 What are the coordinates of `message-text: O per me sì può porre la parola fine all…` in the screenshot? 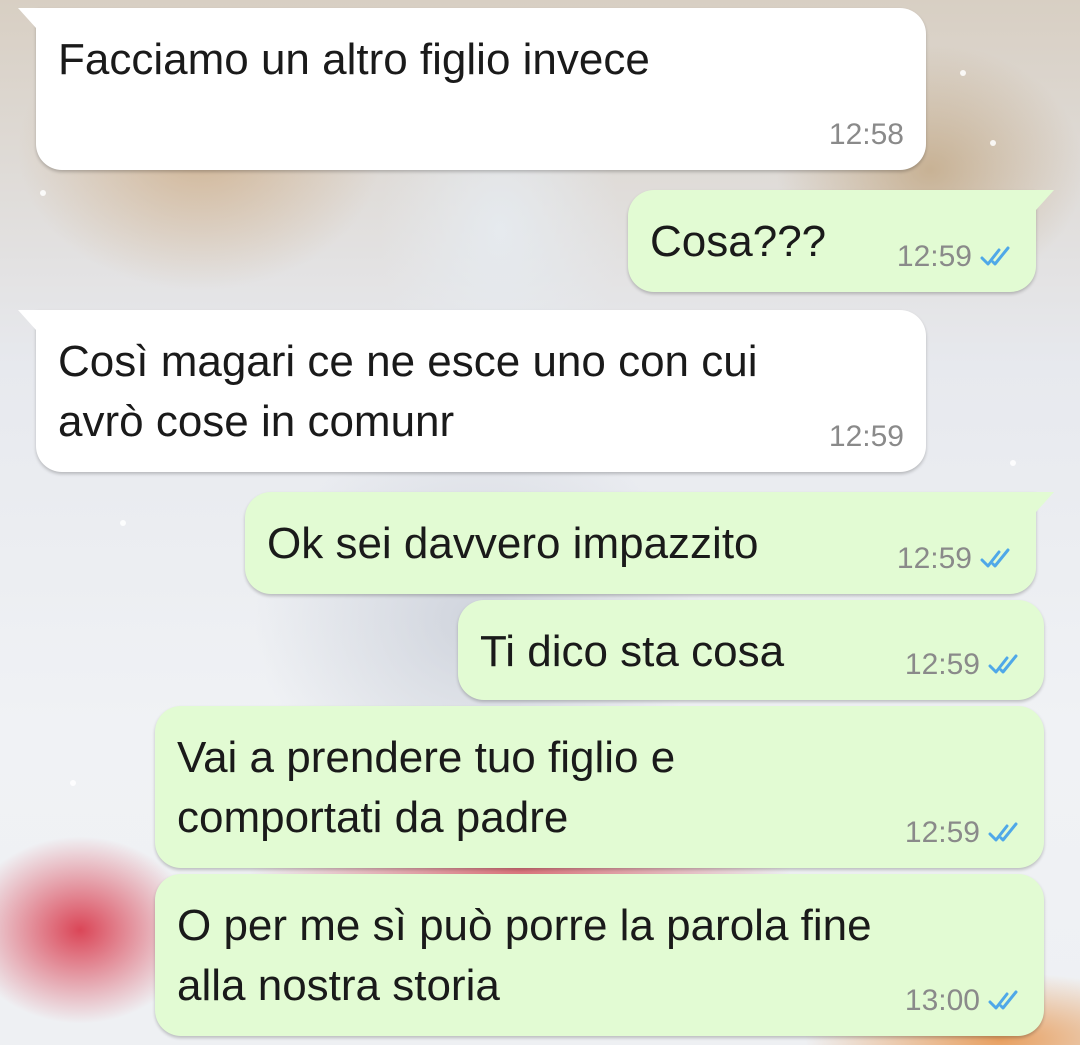 It's located at (524, 955).